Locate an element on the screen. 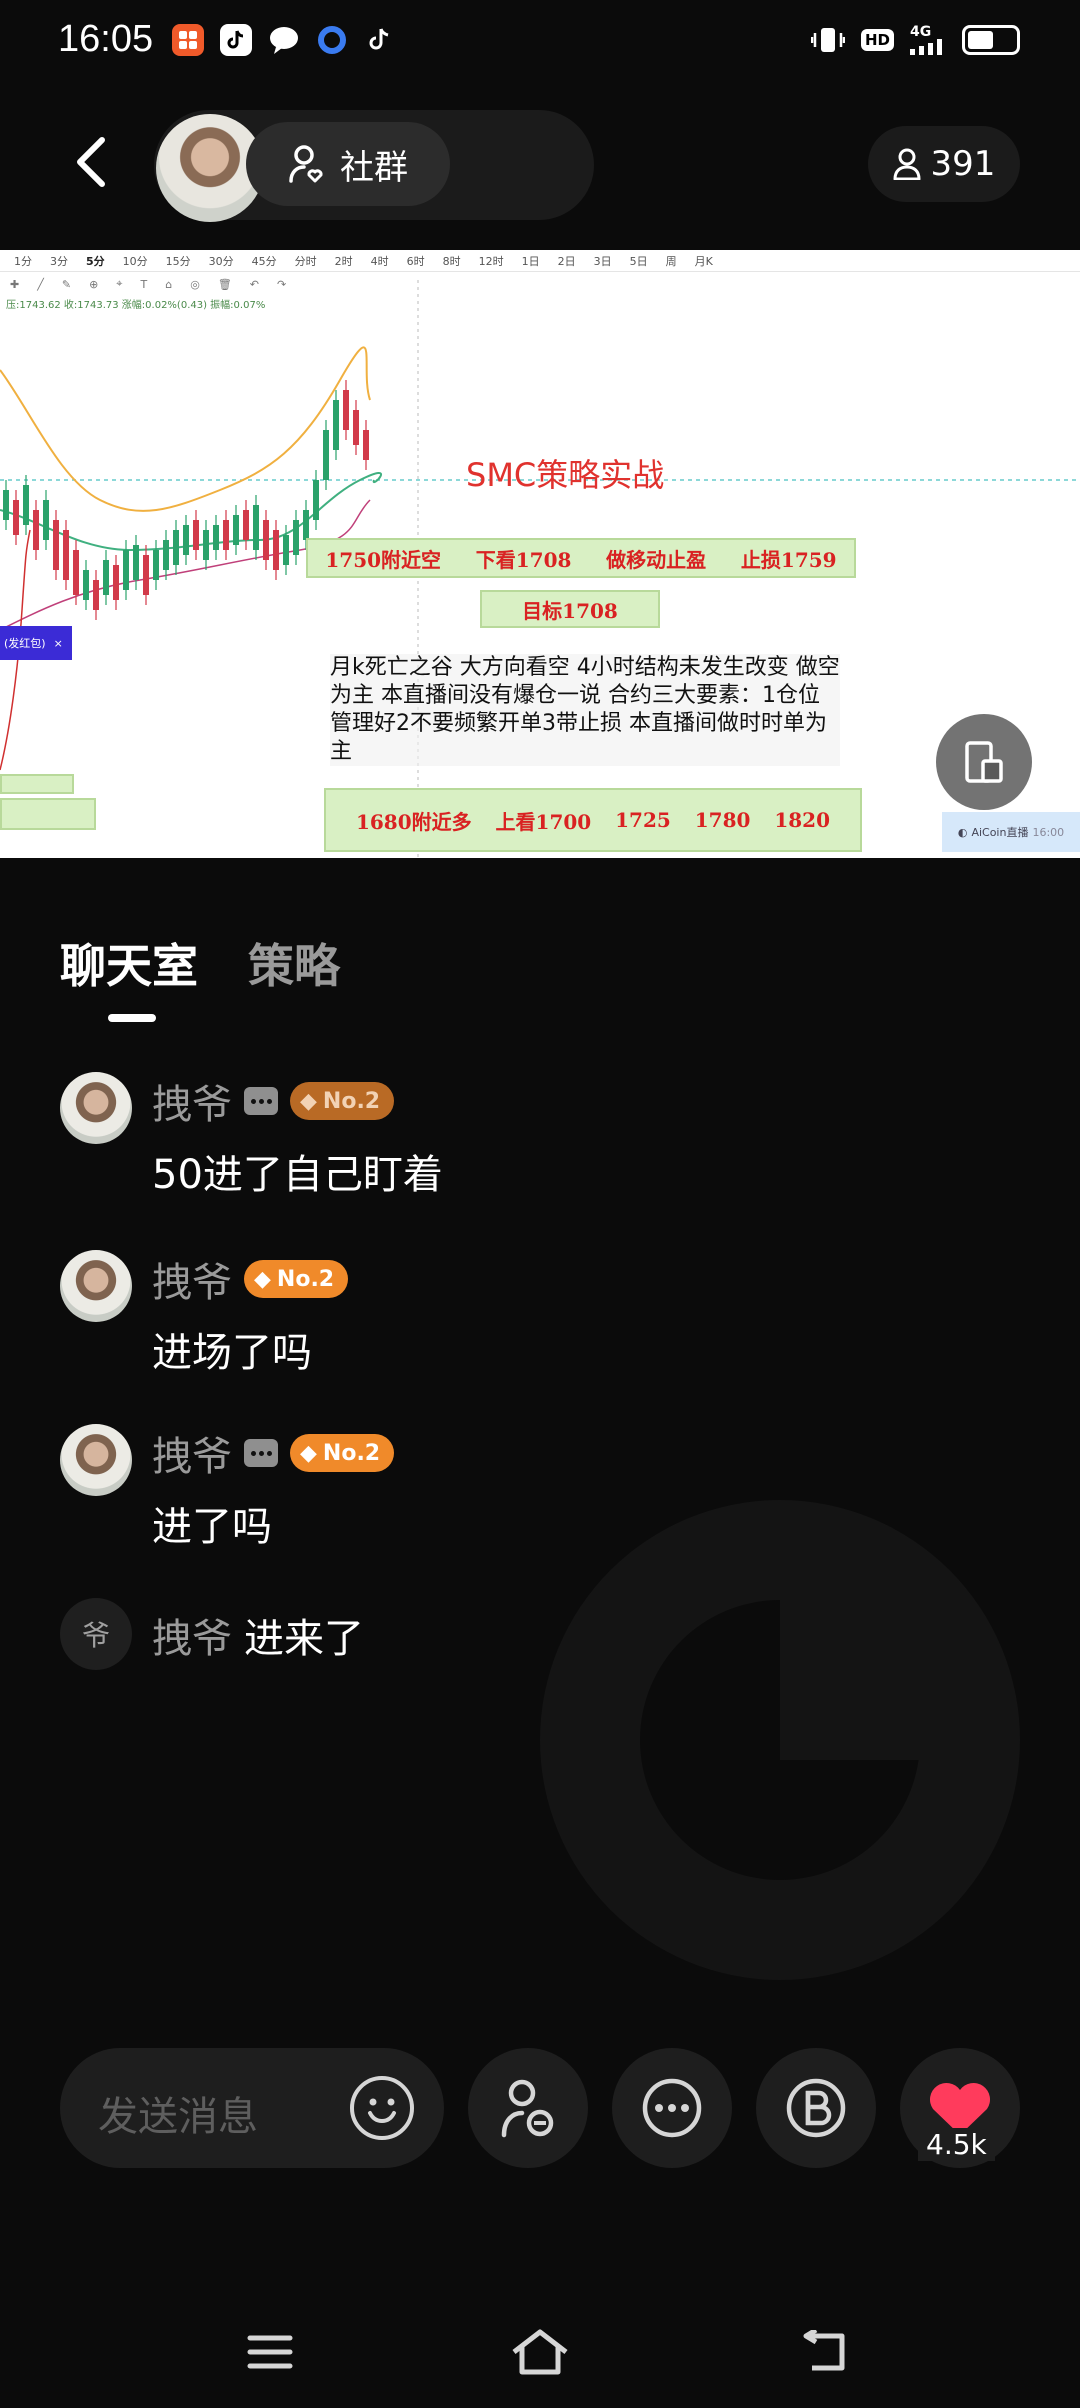  home-button is located at coordinates (540, 2352).